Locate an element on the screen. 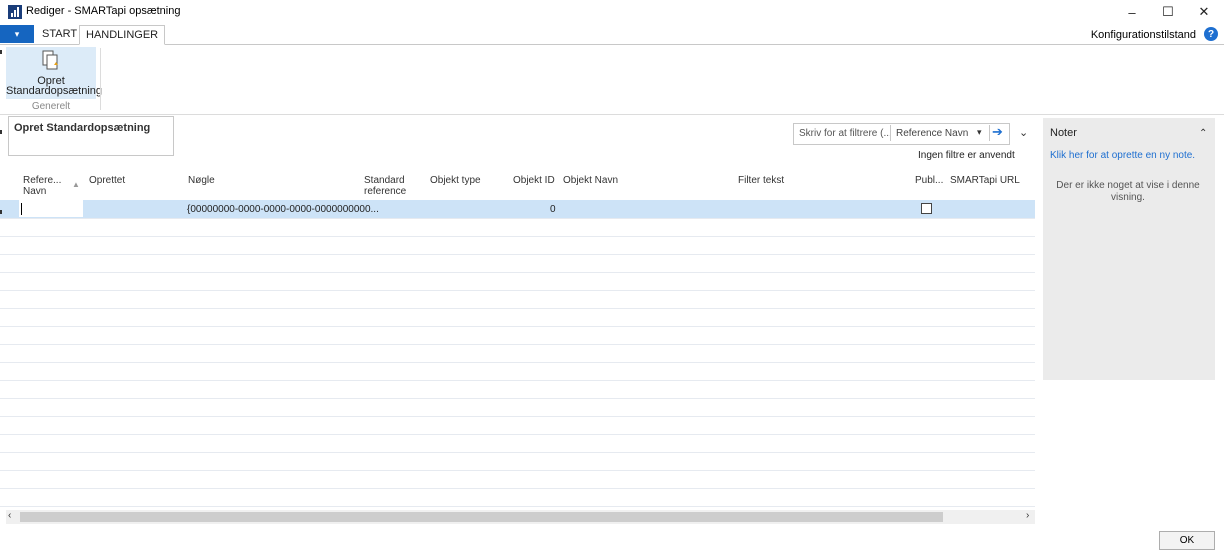 Image resolution: width=1224 pixels, height=560 pixels. filter-field-select: Reference Navn is located at coordinates (932, 133).